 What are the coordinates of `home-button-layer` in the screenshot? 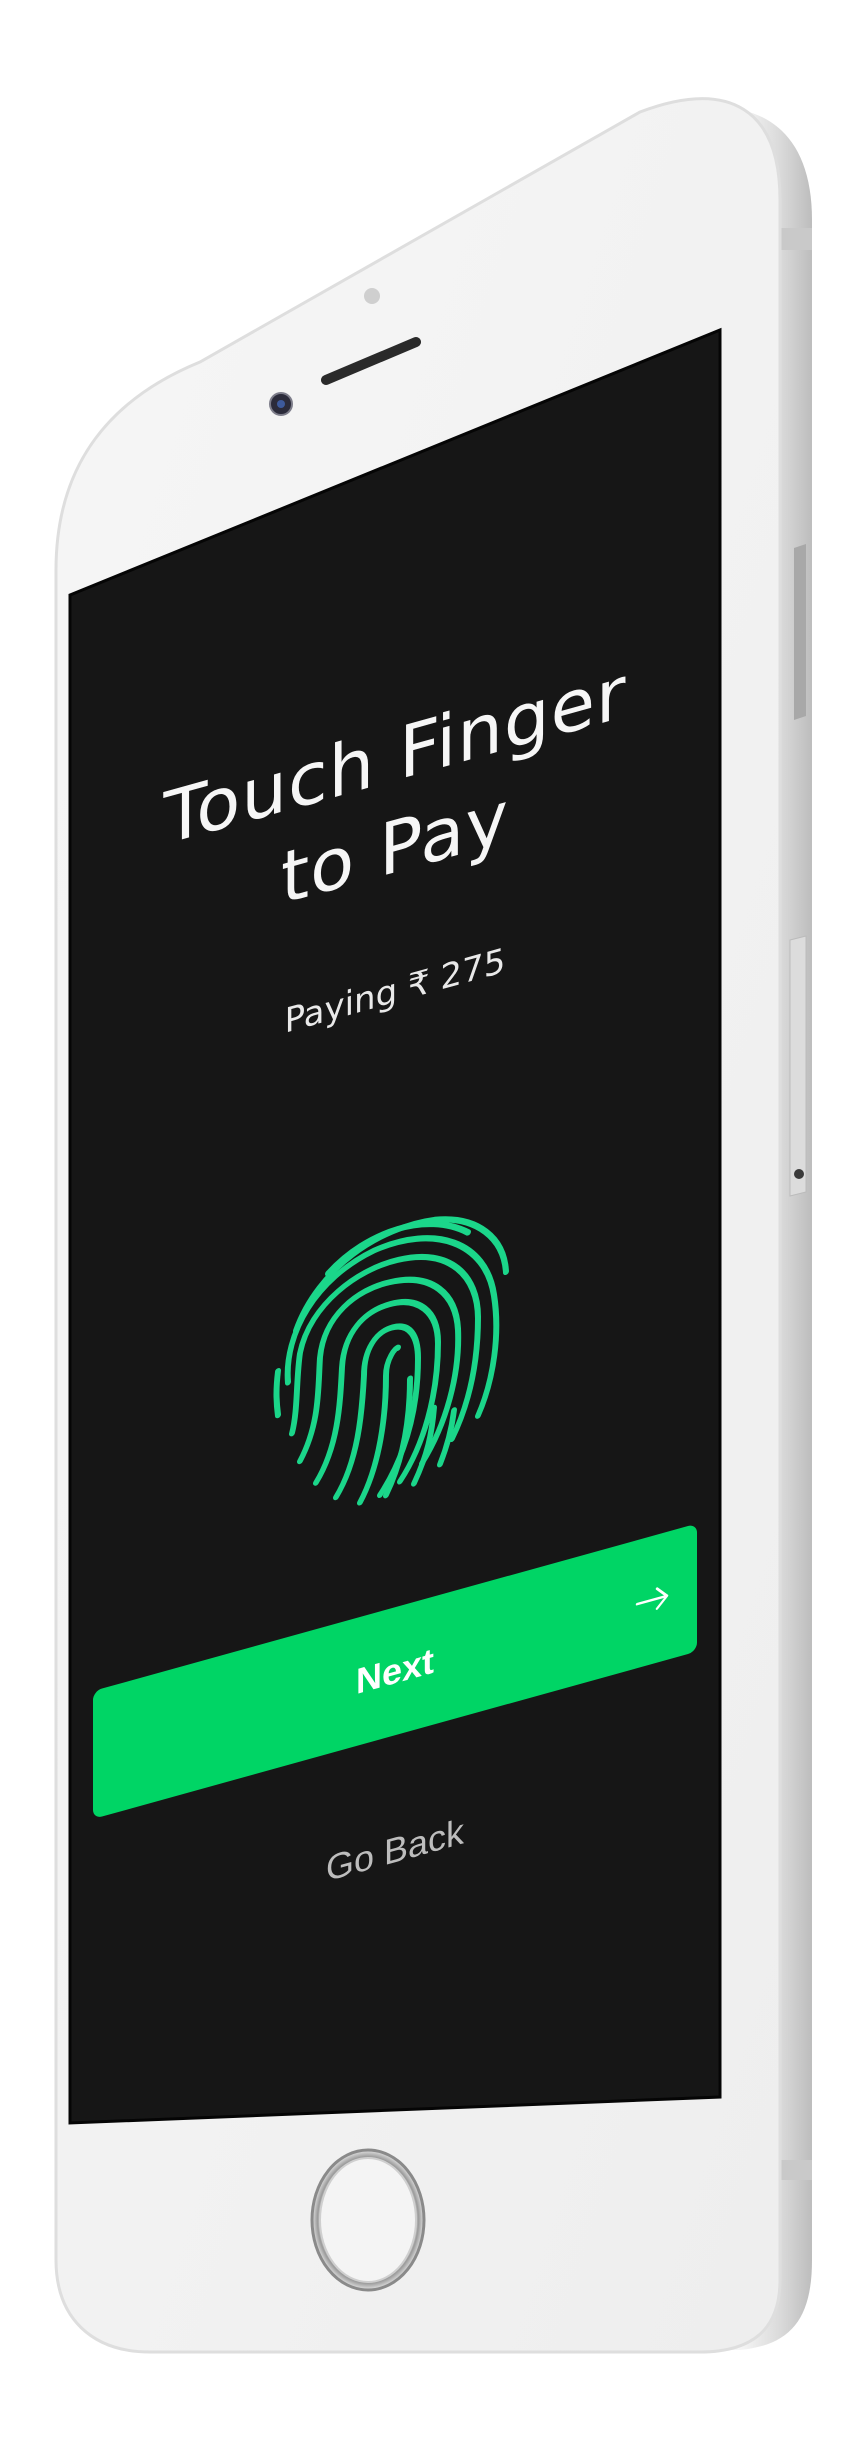 It's located at (368, 2220).